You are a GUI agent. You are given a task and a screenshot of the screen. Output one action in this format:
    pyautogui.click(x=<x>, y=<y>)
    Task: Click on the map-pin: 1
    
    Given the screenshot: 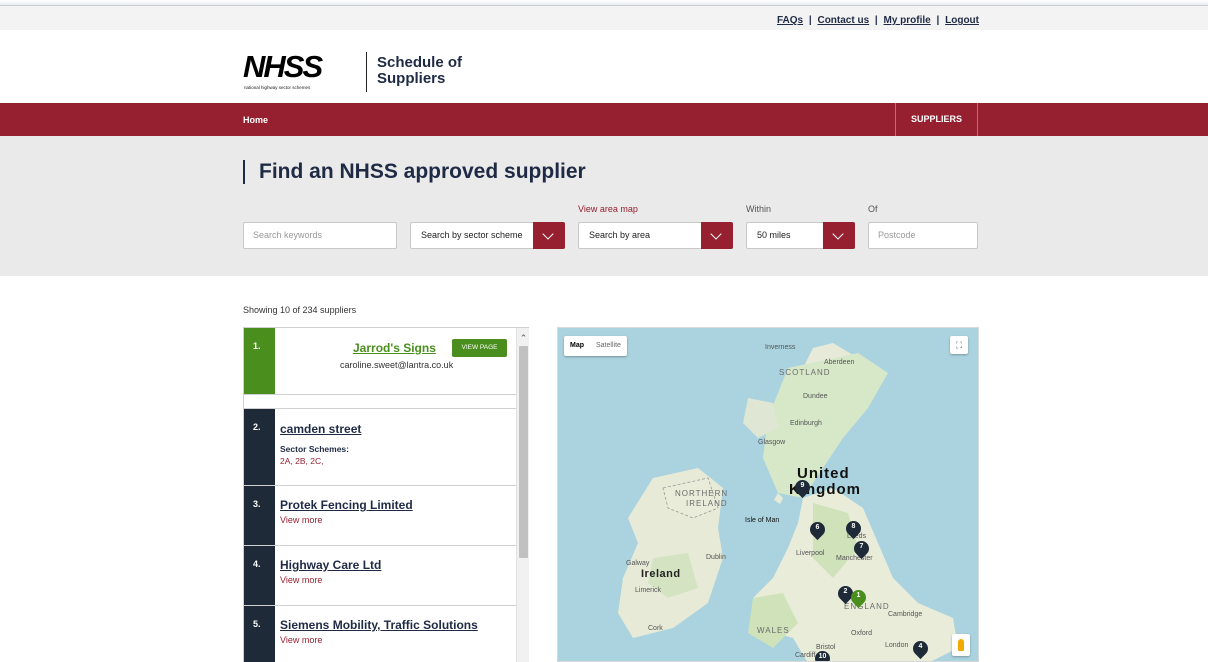 What is the action you would take?
    pyautogui.click(x=858, y=598)
    